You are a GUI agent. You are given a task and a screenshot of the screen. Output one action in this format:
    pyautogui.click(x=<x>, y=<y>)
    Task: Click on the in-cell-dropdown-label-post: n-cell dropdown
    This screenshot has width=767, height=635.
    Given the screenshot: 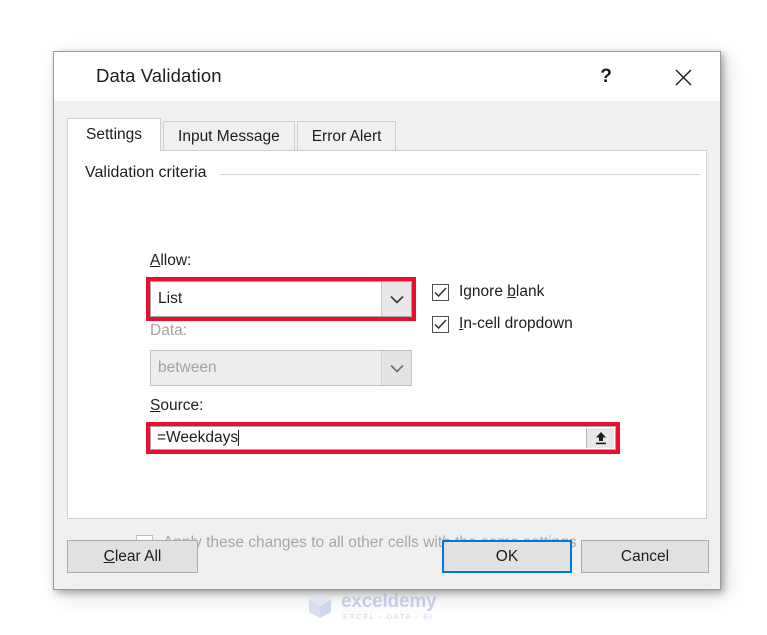 What is the action you would take?
    pyautogui.click(x=518, y=323)
    